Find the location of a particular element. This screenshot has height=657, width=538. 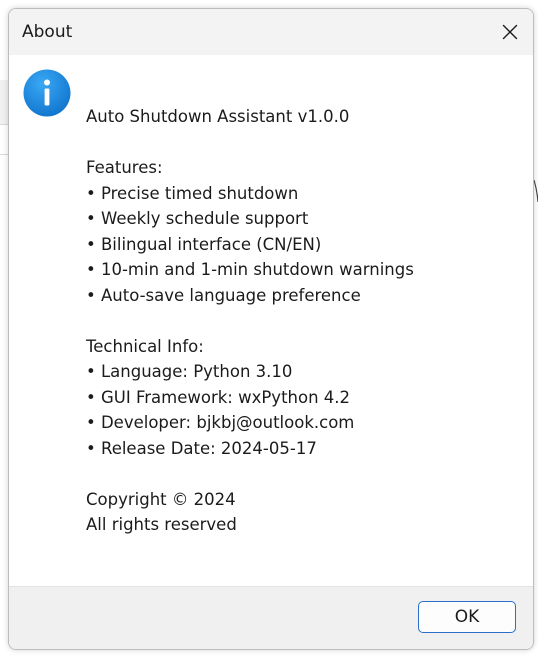

close-icon is located at coordinates (510, 32).